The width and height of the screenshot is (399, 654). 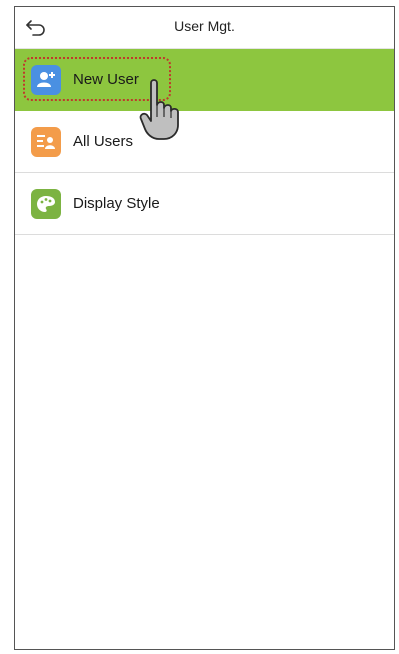 I want to click on menu-item-display-style: Display Style, so click(x=204, y=204).